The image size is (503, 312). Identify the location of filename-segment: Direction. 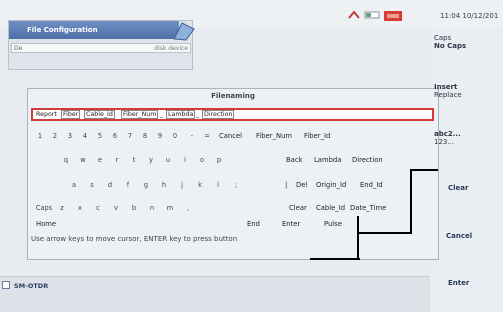
(218, 114).